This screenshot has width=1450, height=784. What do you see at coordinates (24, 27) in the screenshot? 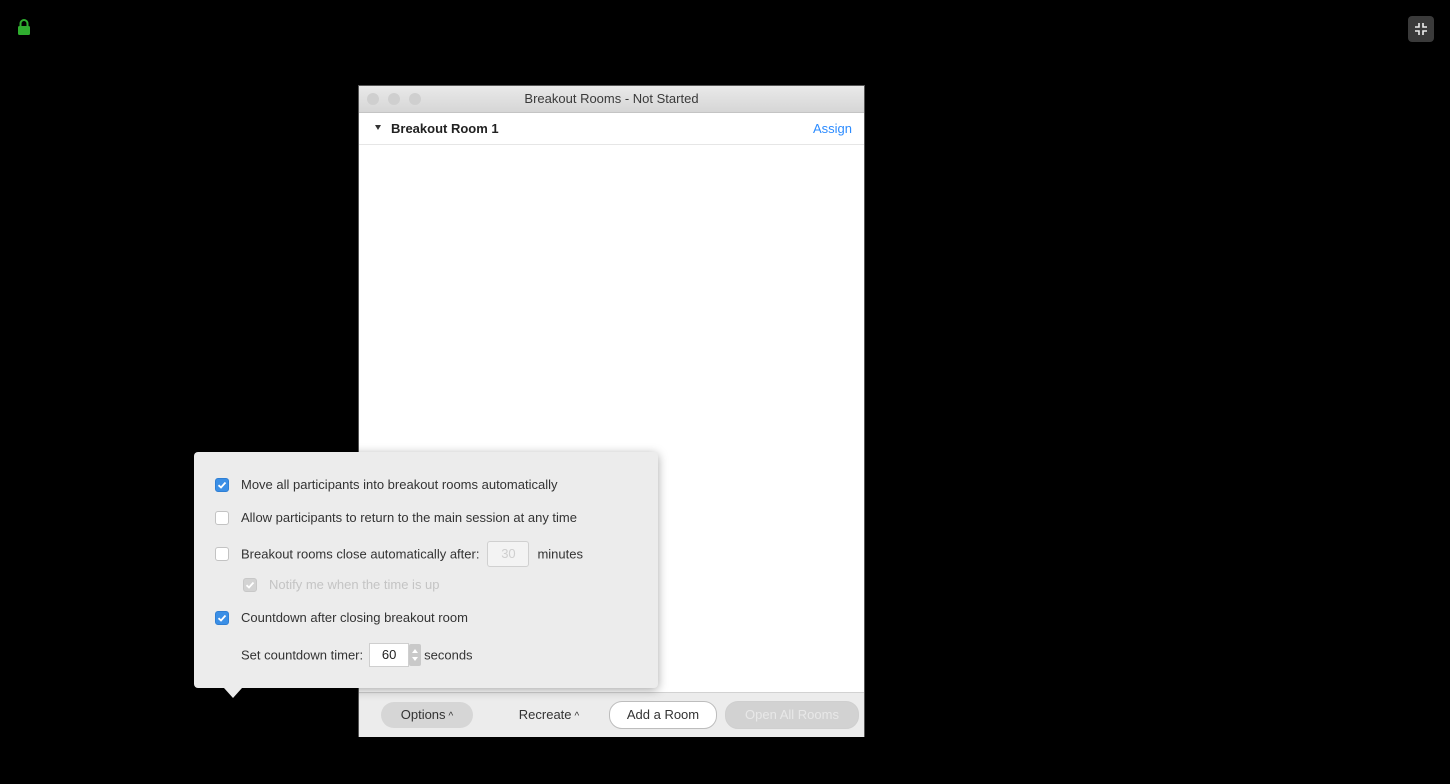
I see `lock-icon` at bounding box center [24, 27].